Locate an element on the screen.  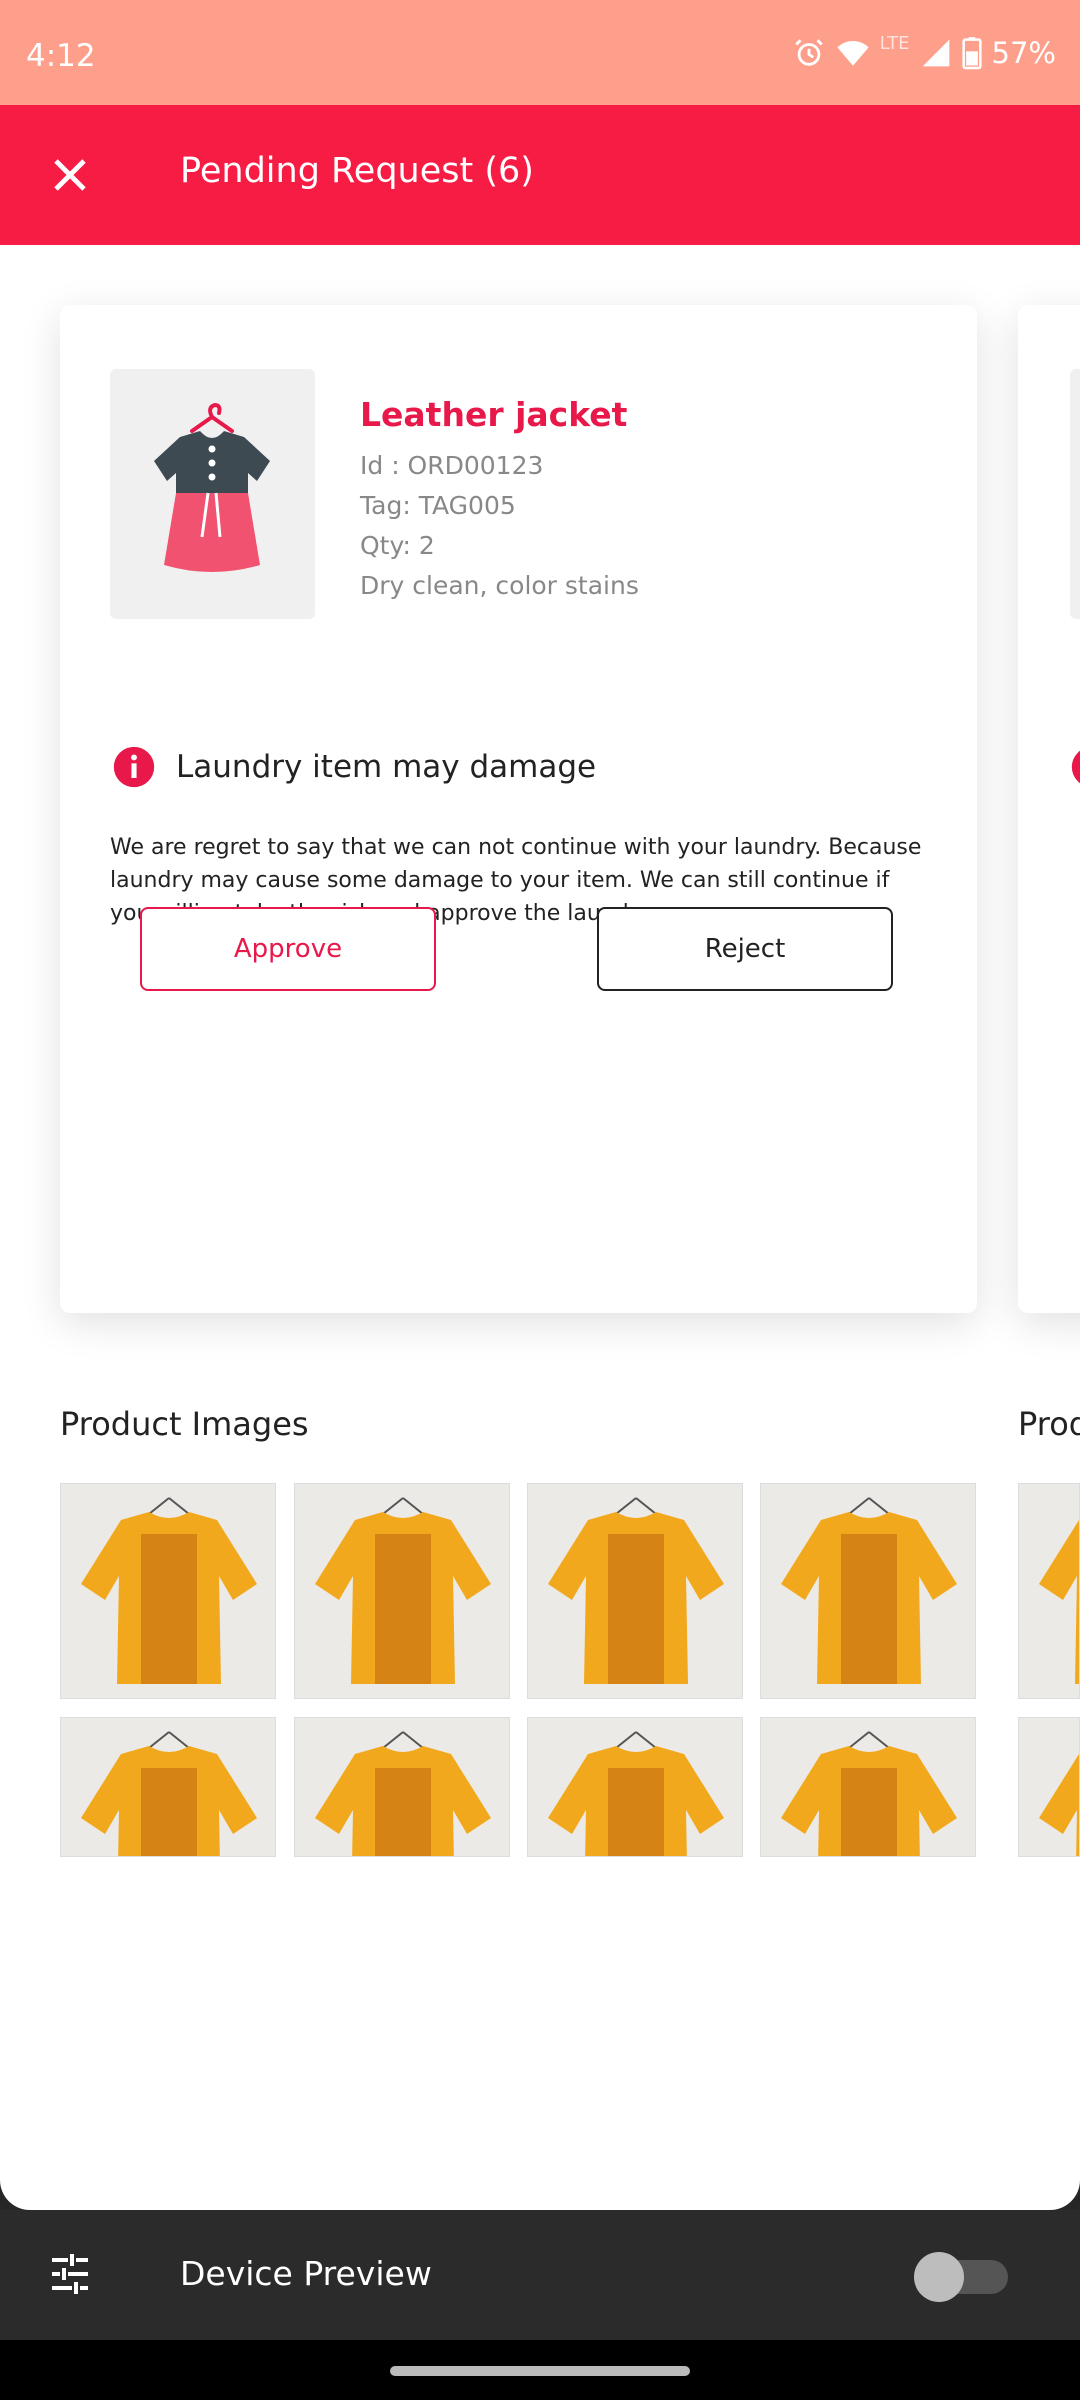
next-request-card is located at coordinates (1049, 809).